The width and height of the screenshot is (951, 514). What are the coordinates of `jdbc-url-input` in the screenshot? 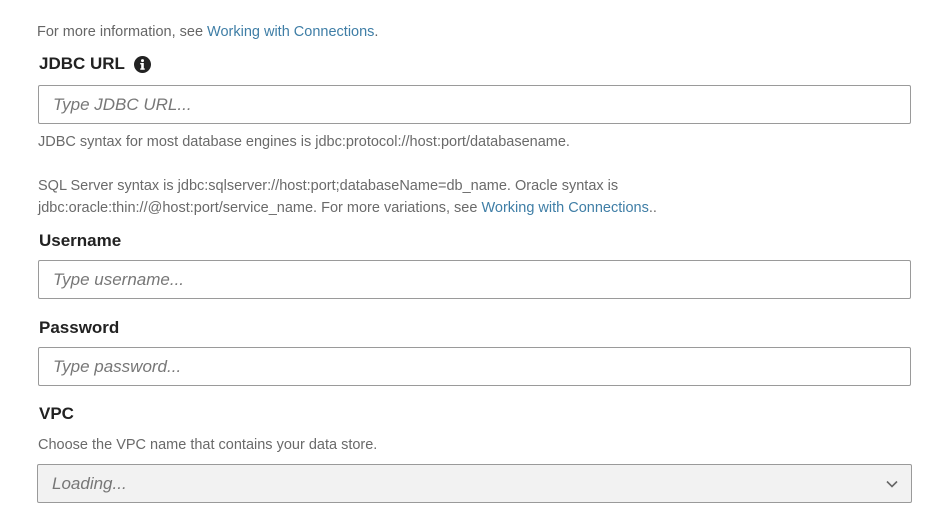 It's located at (474, 104).